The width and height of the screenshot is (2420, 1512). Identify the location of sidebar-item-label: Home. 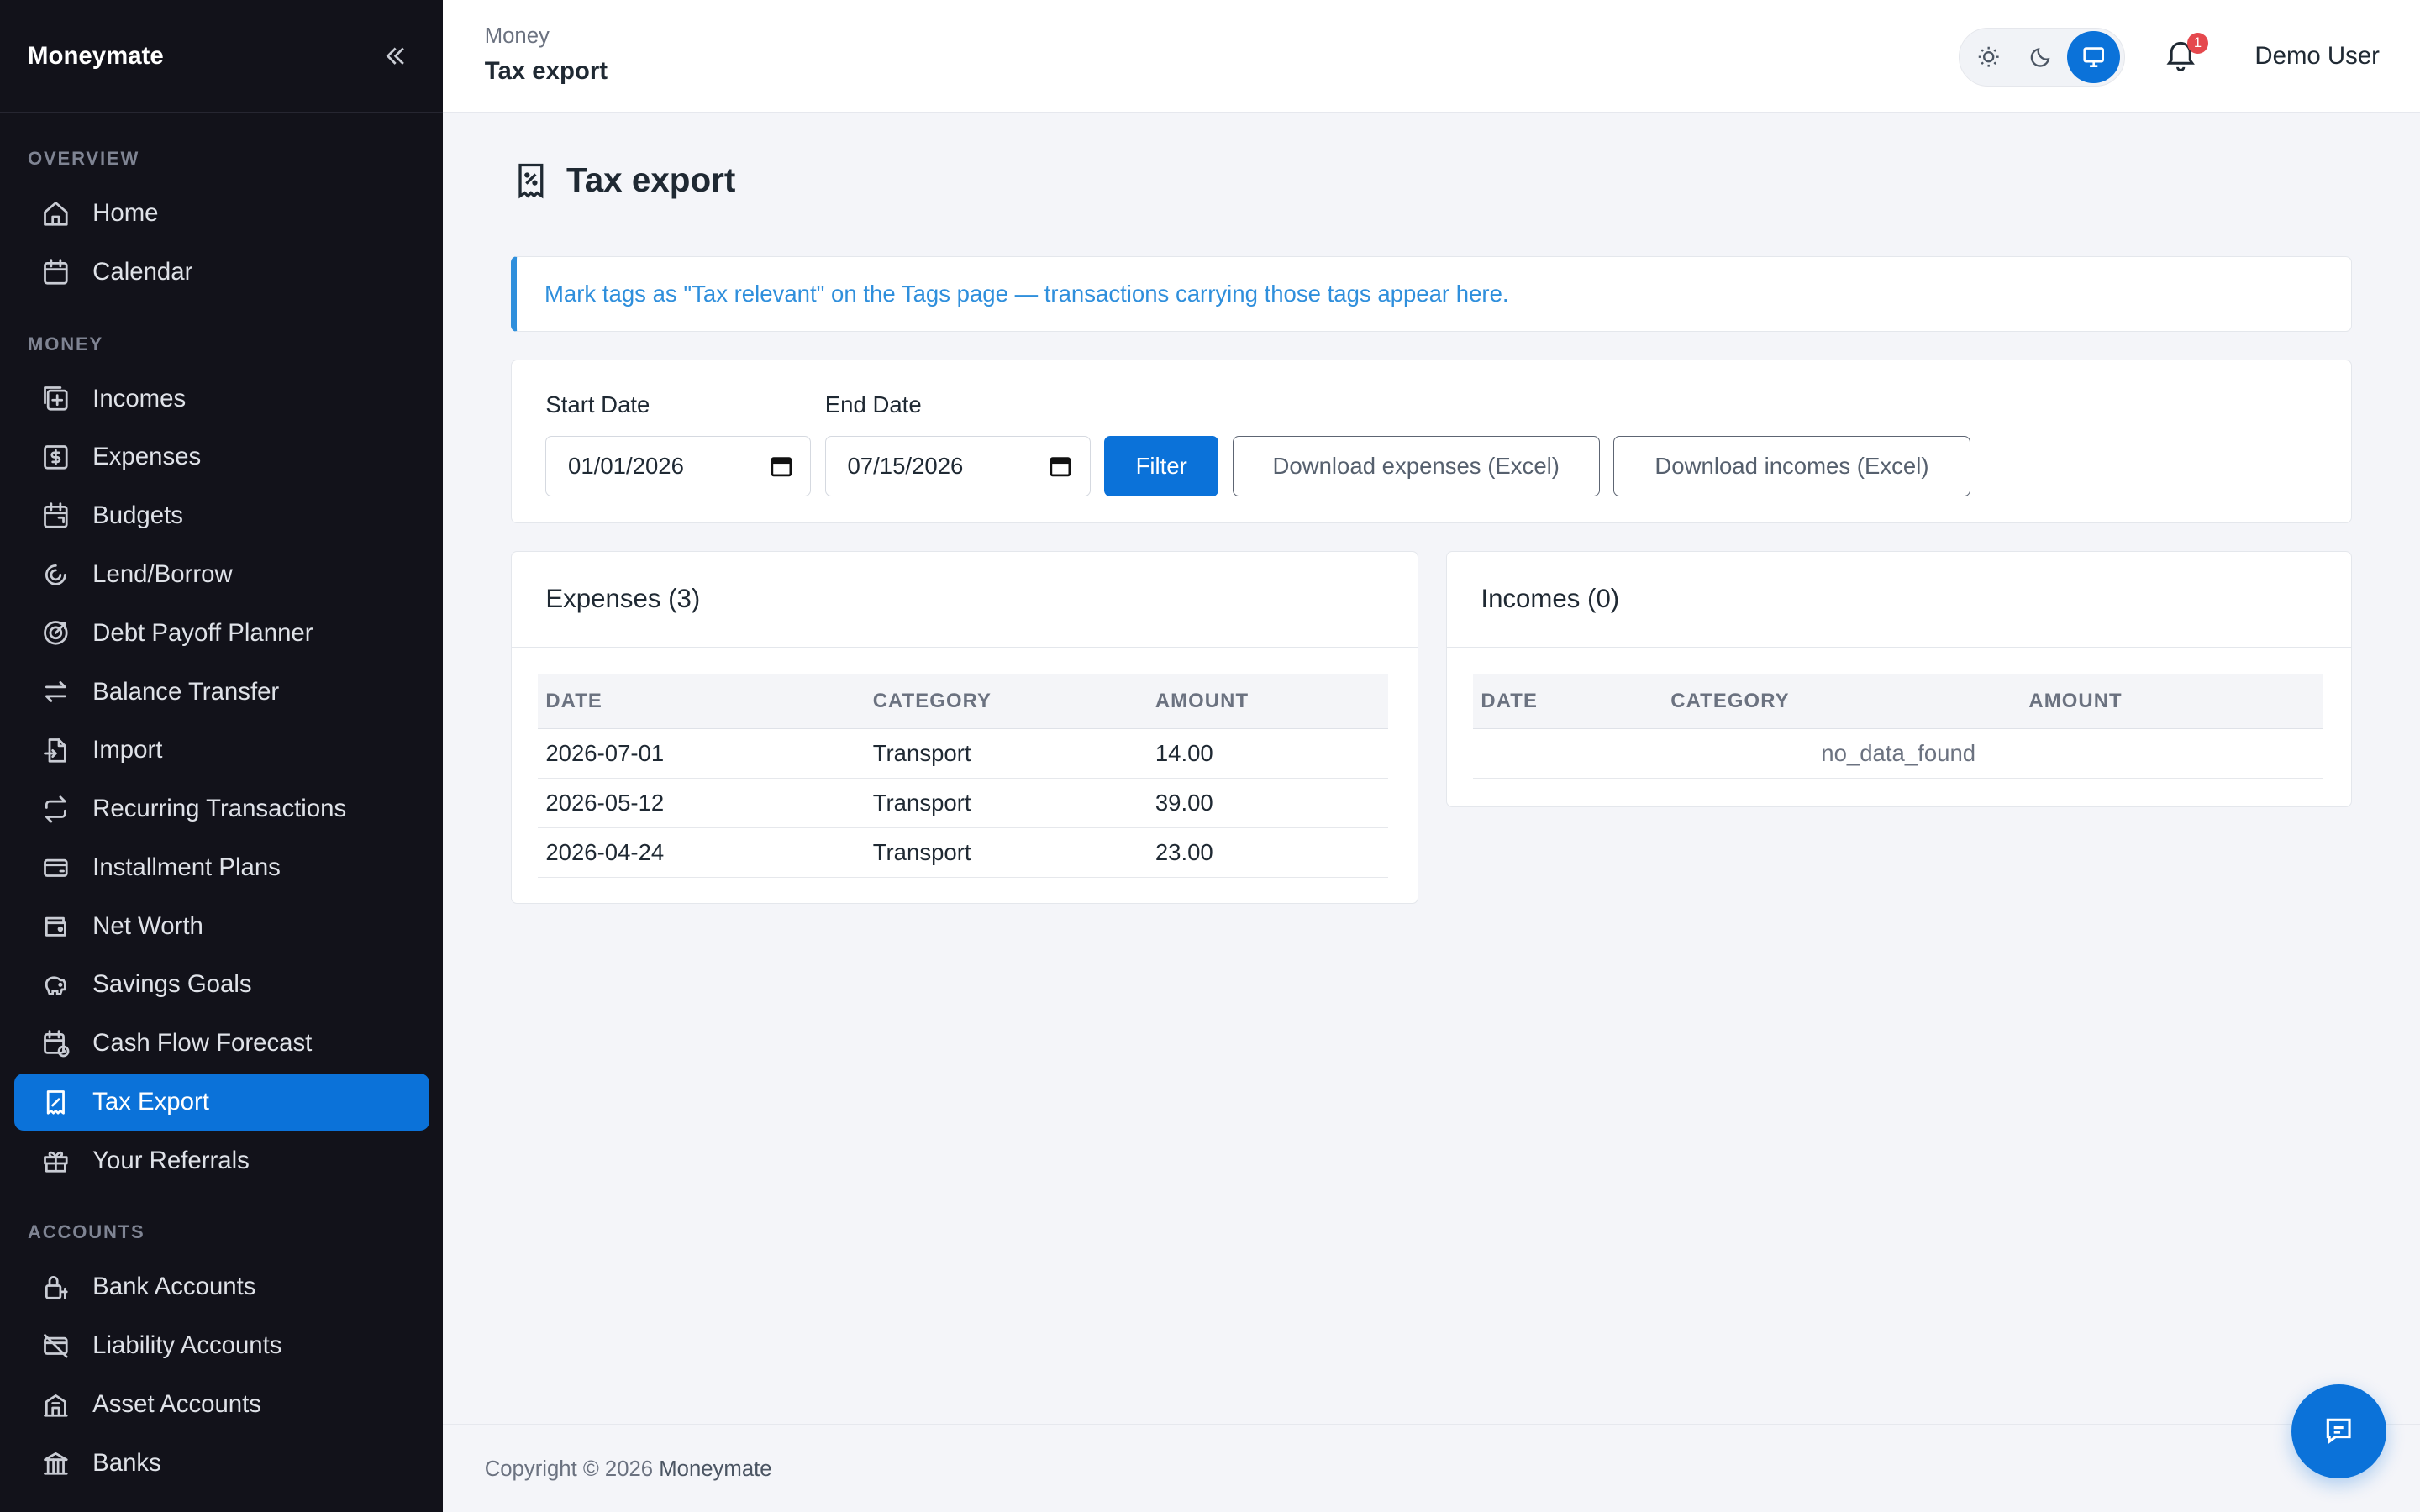
(125, 213).